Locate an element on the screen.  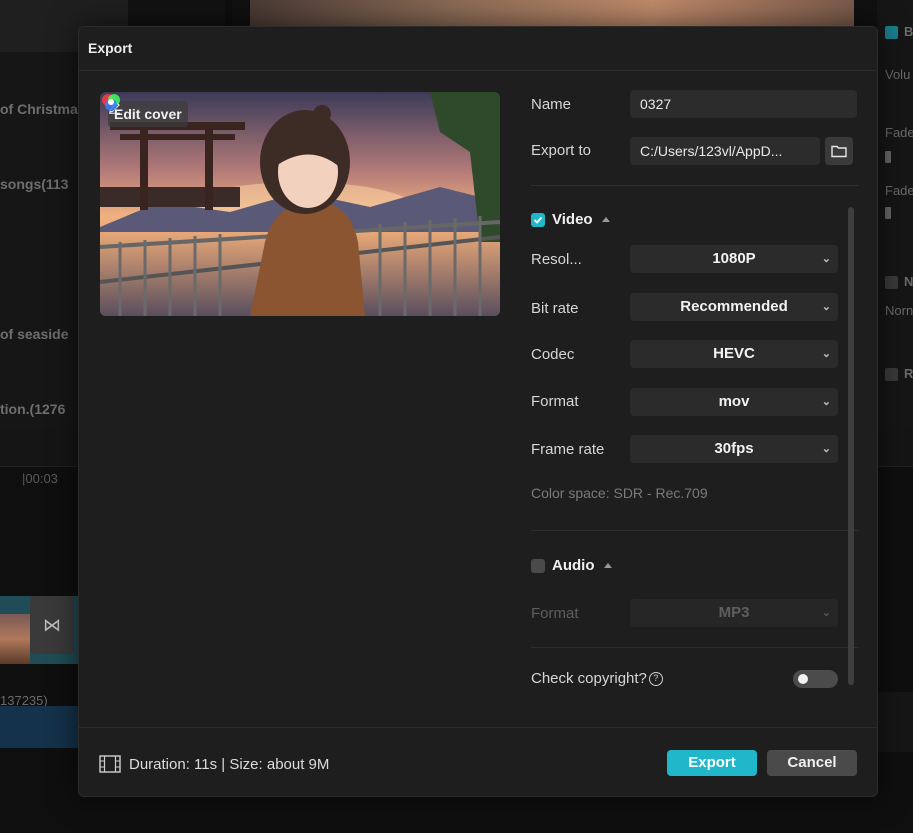
framerate-value: 30fps is located at coordinates (734, 448).